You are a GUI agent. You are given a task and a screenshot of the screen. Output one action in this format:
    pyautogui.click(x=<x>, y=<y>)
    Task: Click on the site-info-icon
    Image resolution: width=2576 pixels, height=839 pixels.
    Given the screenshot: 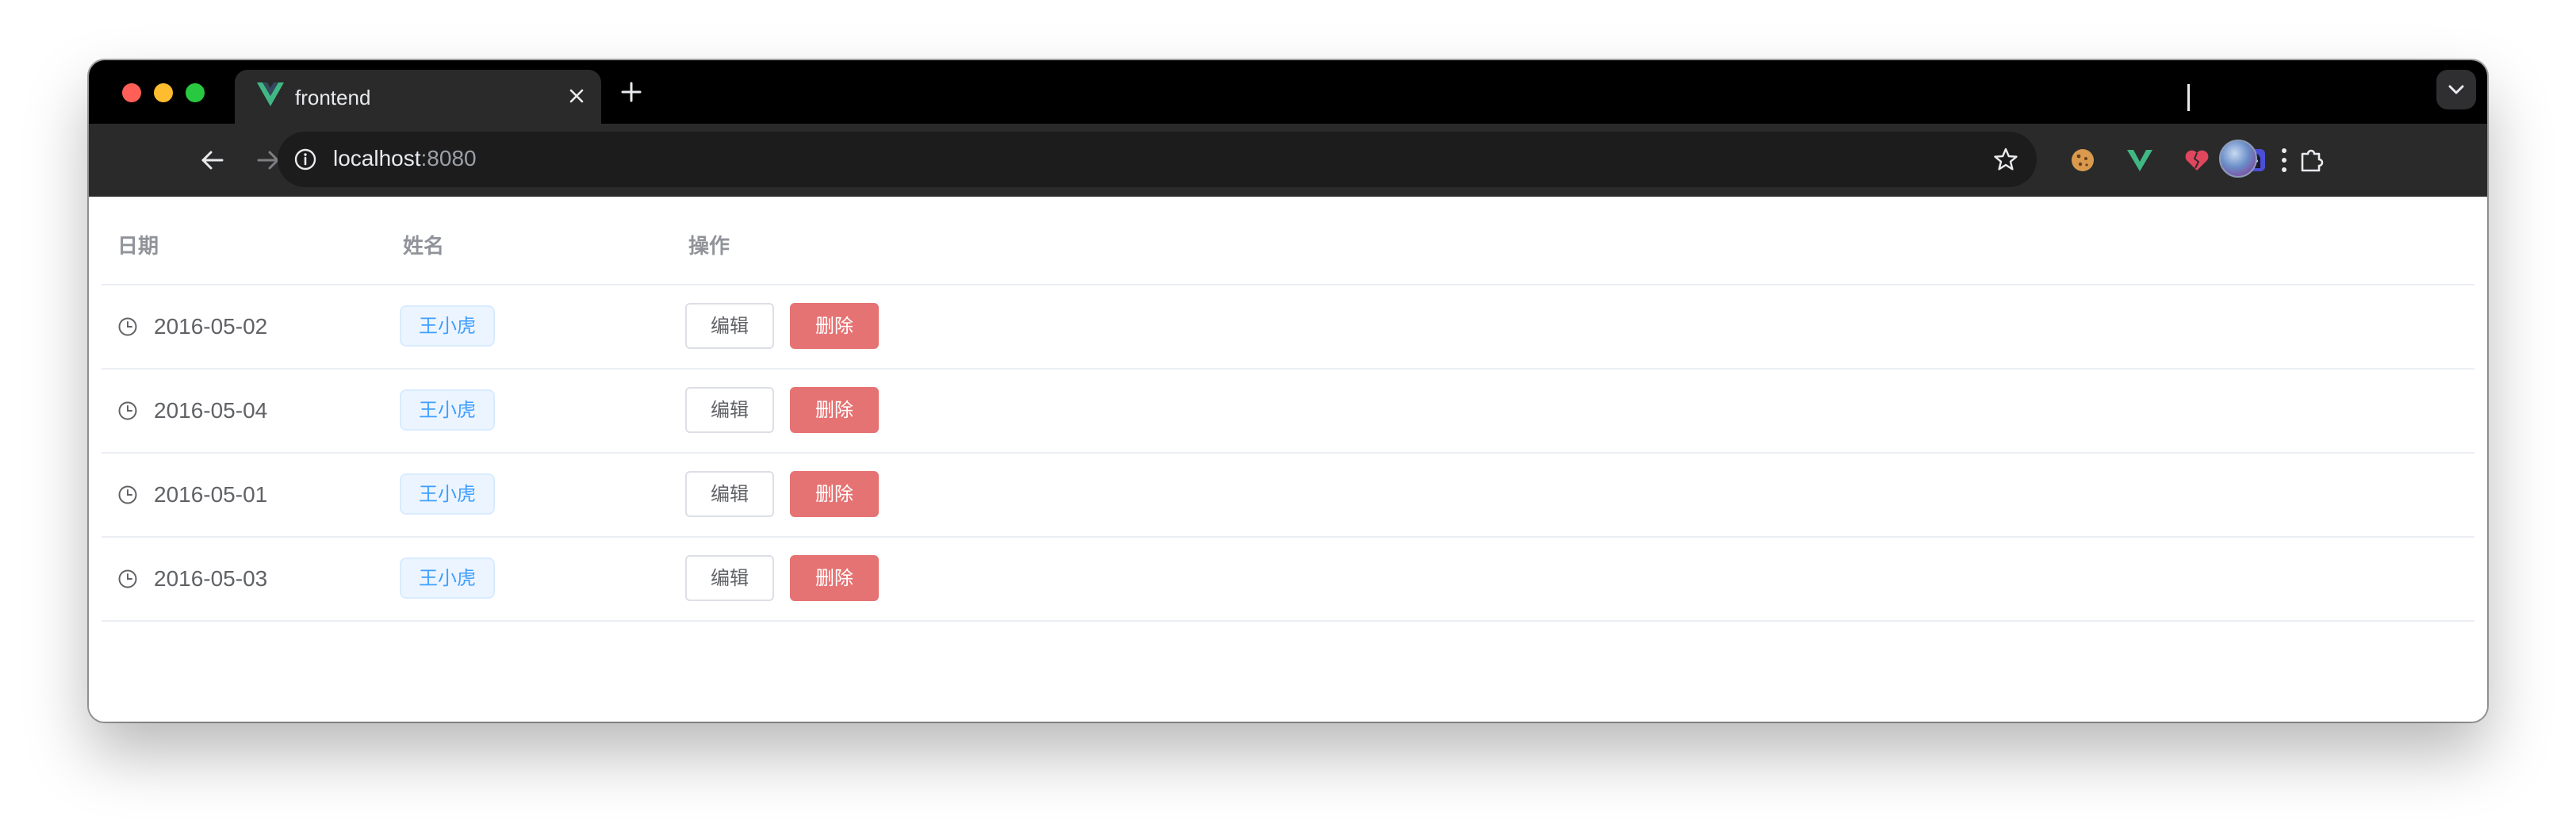 What is the action you would take?
    pyautogui.click(x=305, y=159)
    